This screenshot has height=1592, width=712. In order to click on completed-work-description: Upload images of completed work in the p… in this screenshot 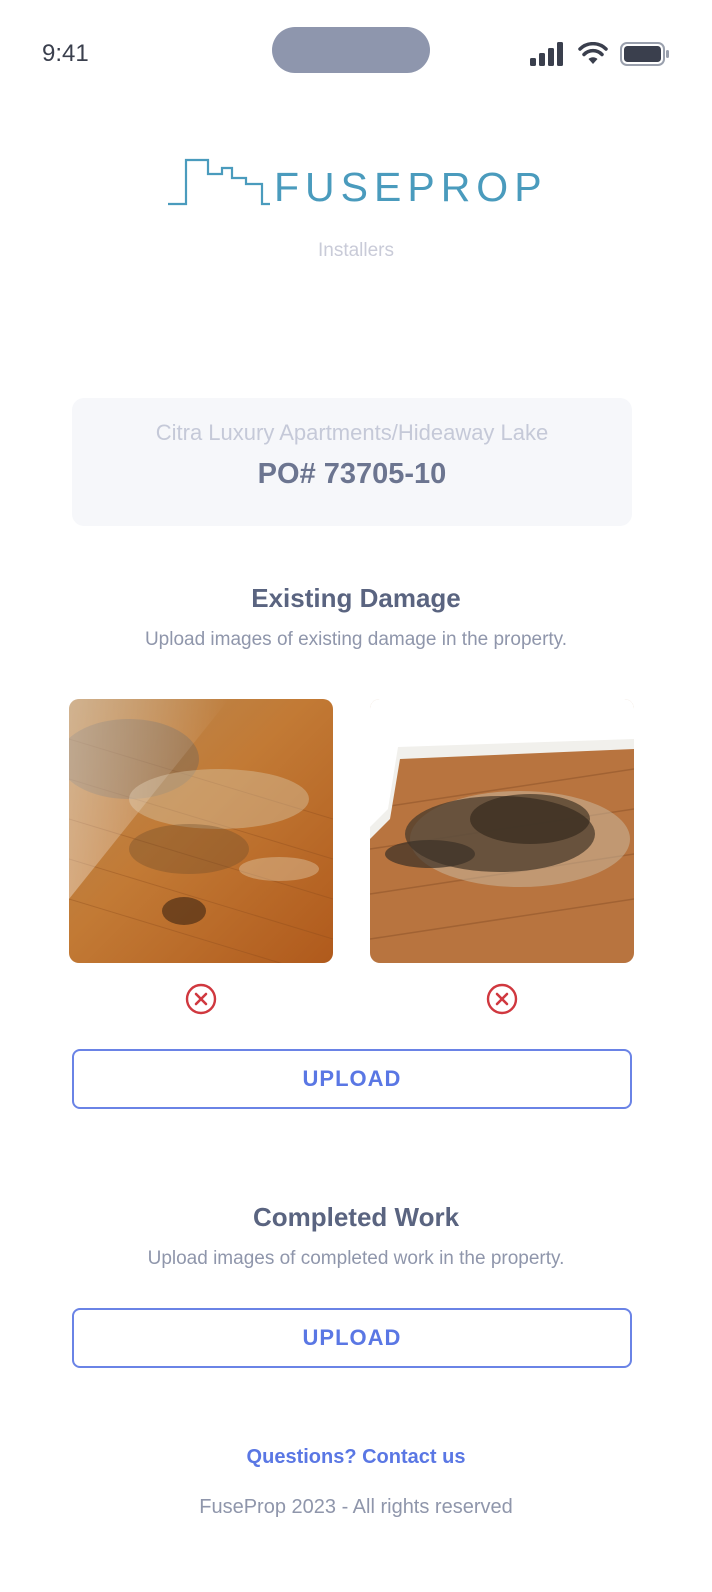, I will do `click(356, 1258)`.